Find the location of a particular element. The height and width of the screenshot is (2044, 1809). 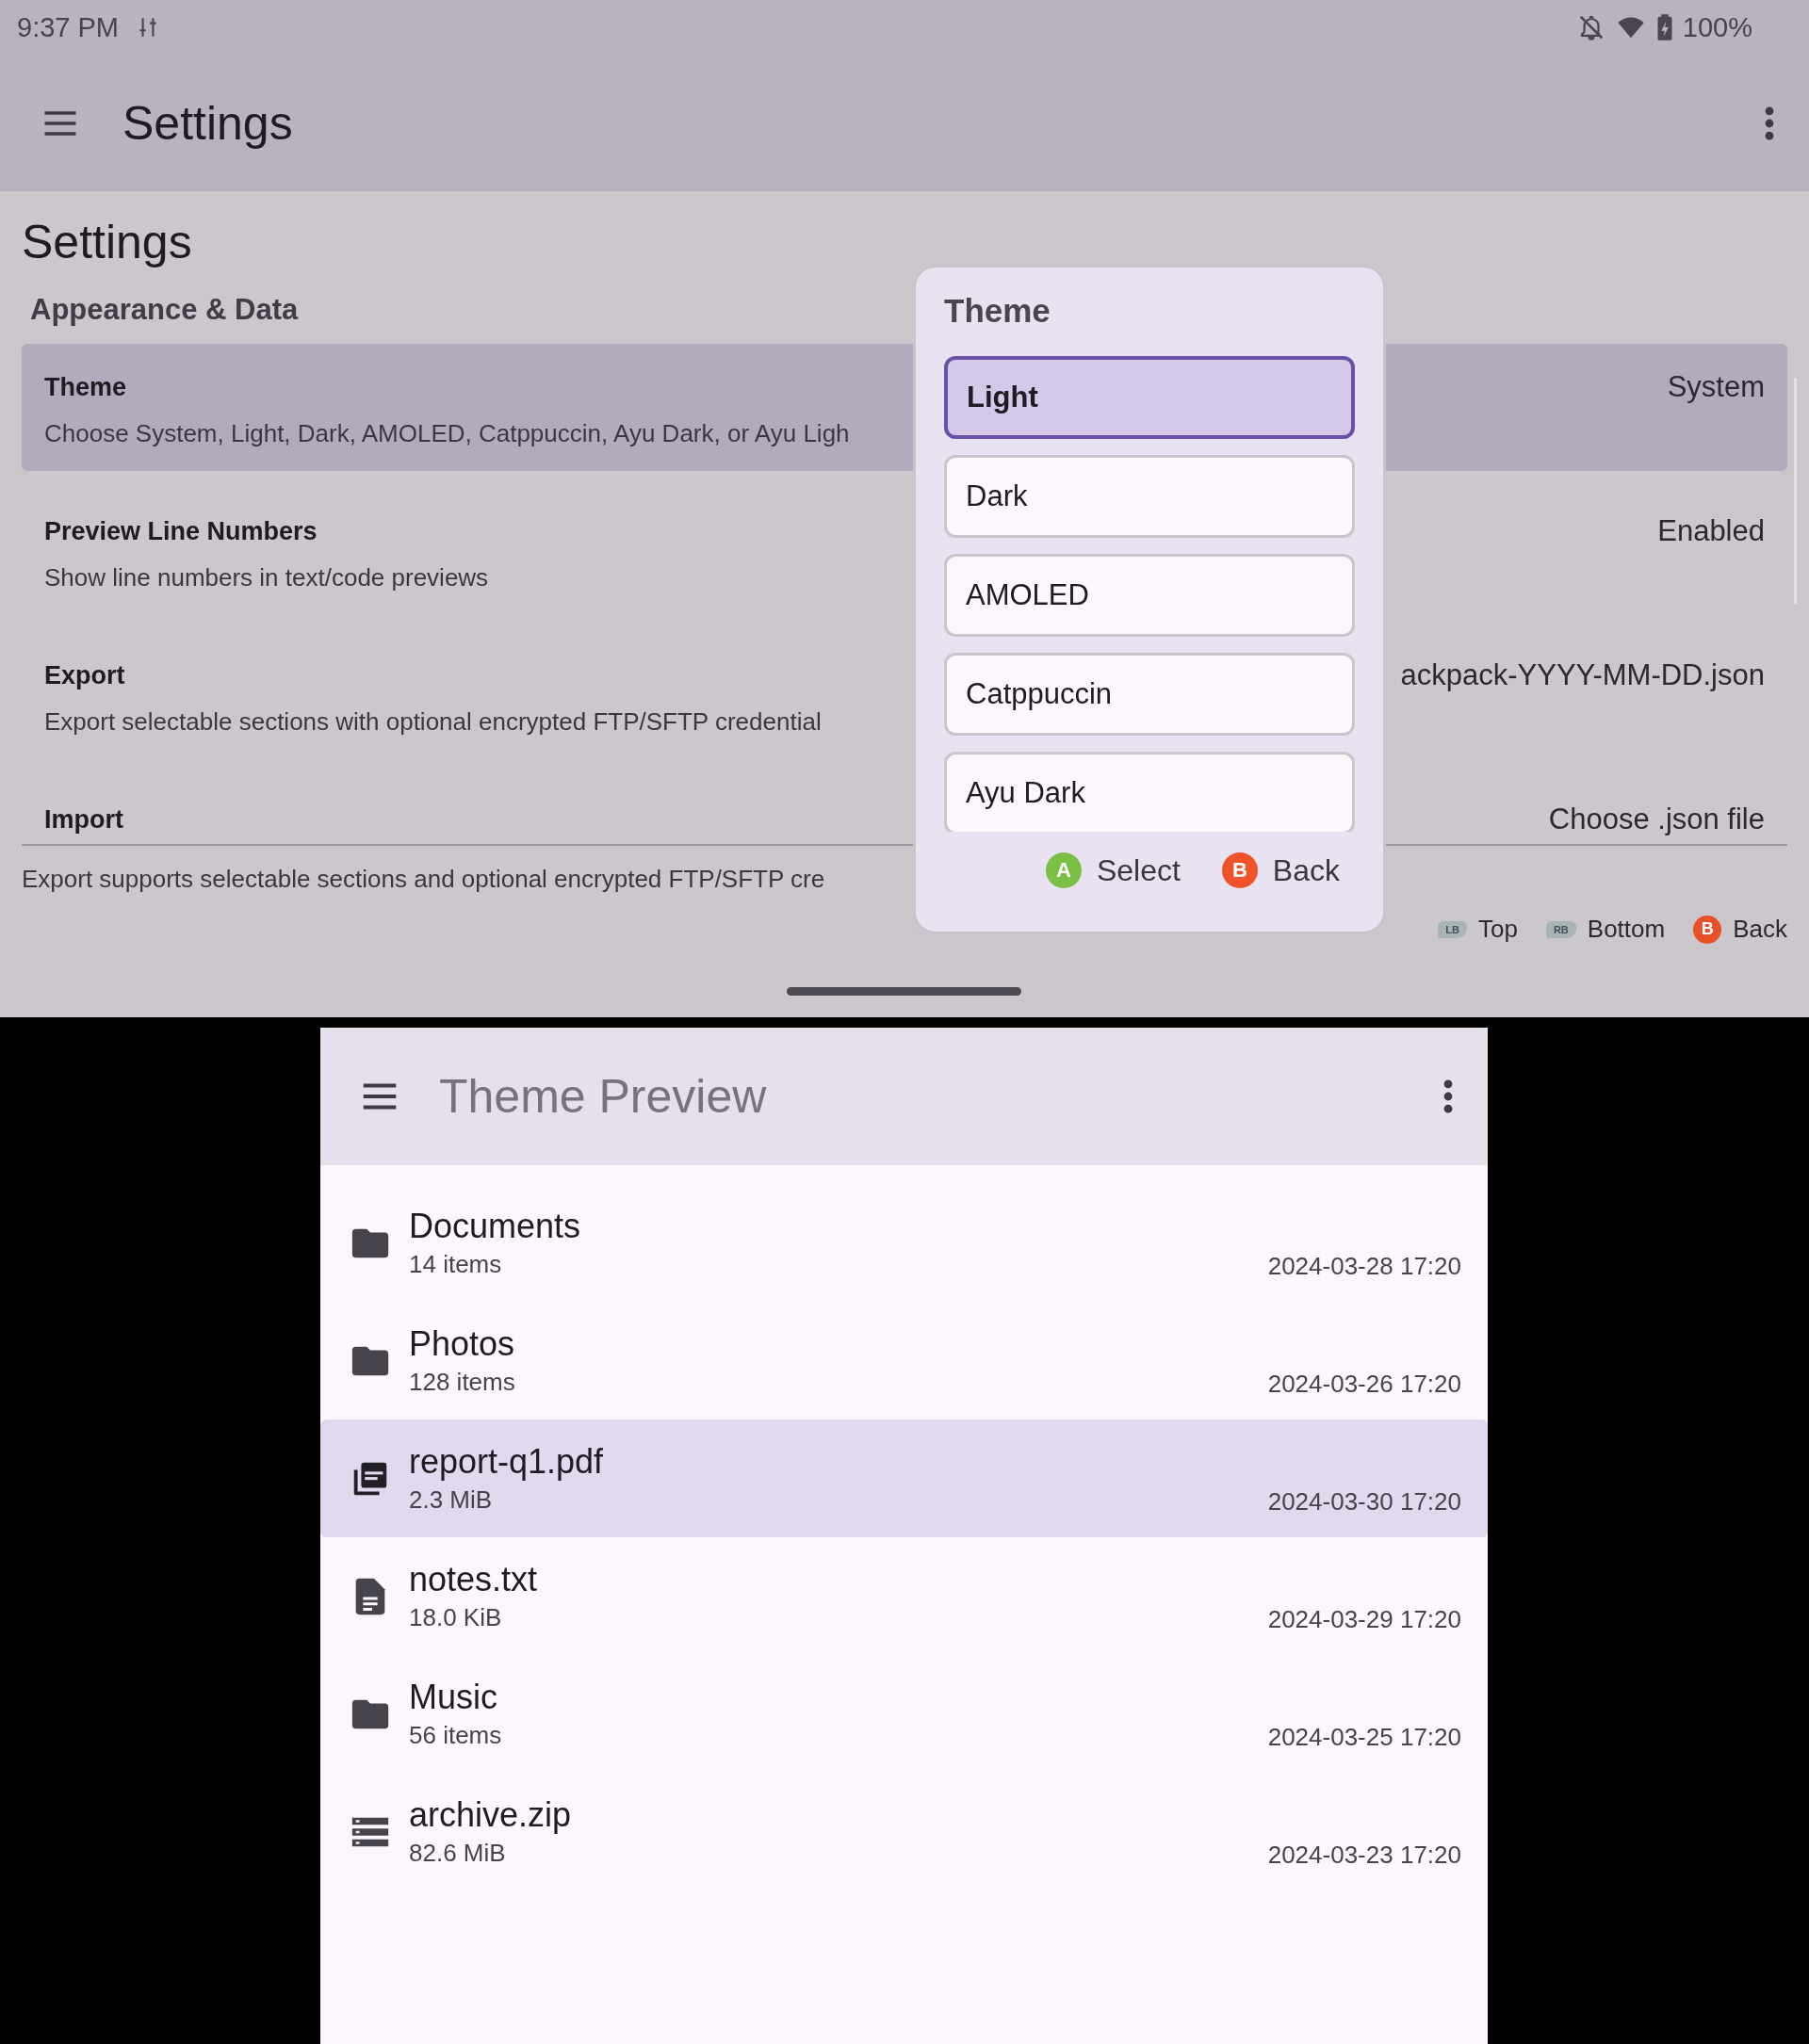

footer-note: Export supports selectable sections and optional encrypted FTP/SFTP cre is located at coordinates (423, 879).